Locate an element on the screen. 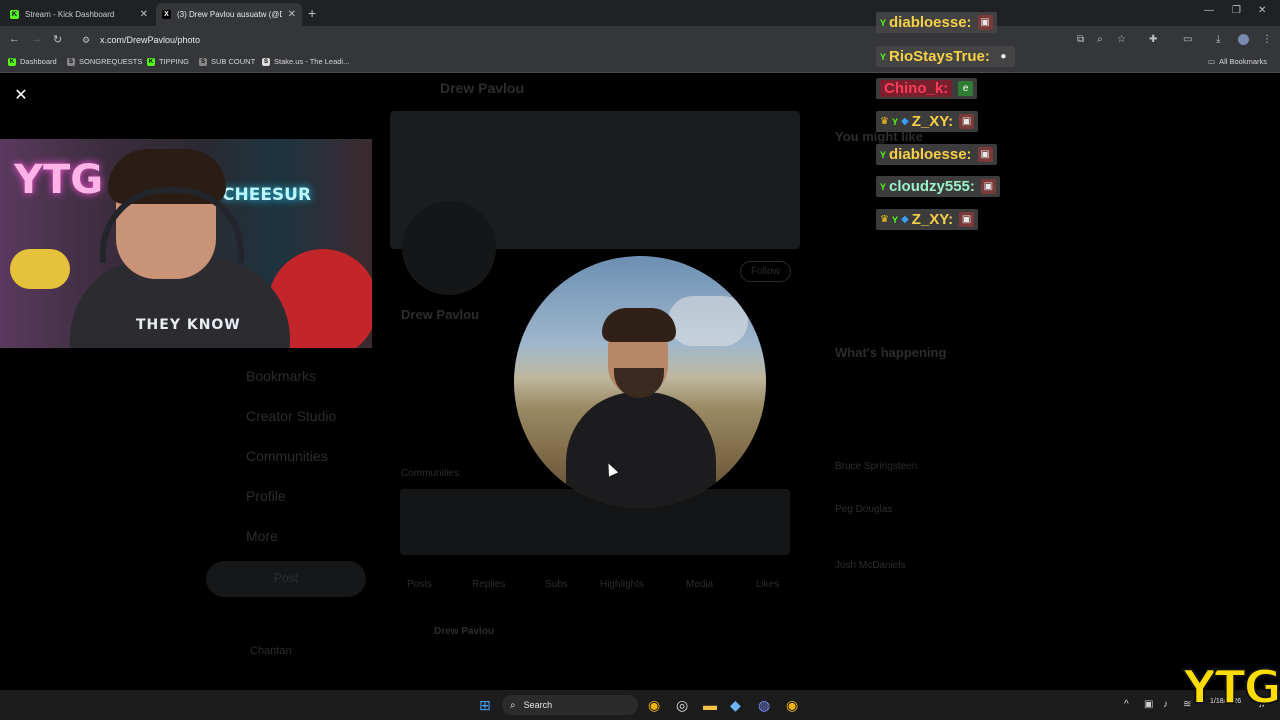  chat-message: Y cloudzy555: ▣ is located at coordinates (938, 186).